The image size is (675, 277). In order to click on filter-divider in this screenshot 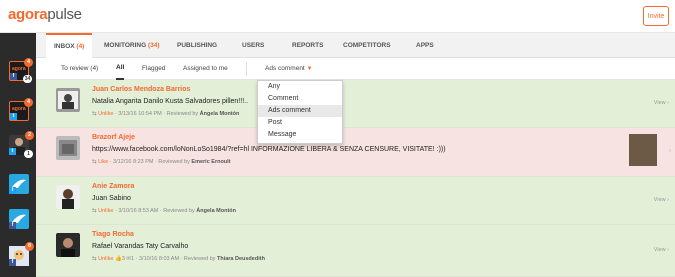, I will do `click(246, 69)`.